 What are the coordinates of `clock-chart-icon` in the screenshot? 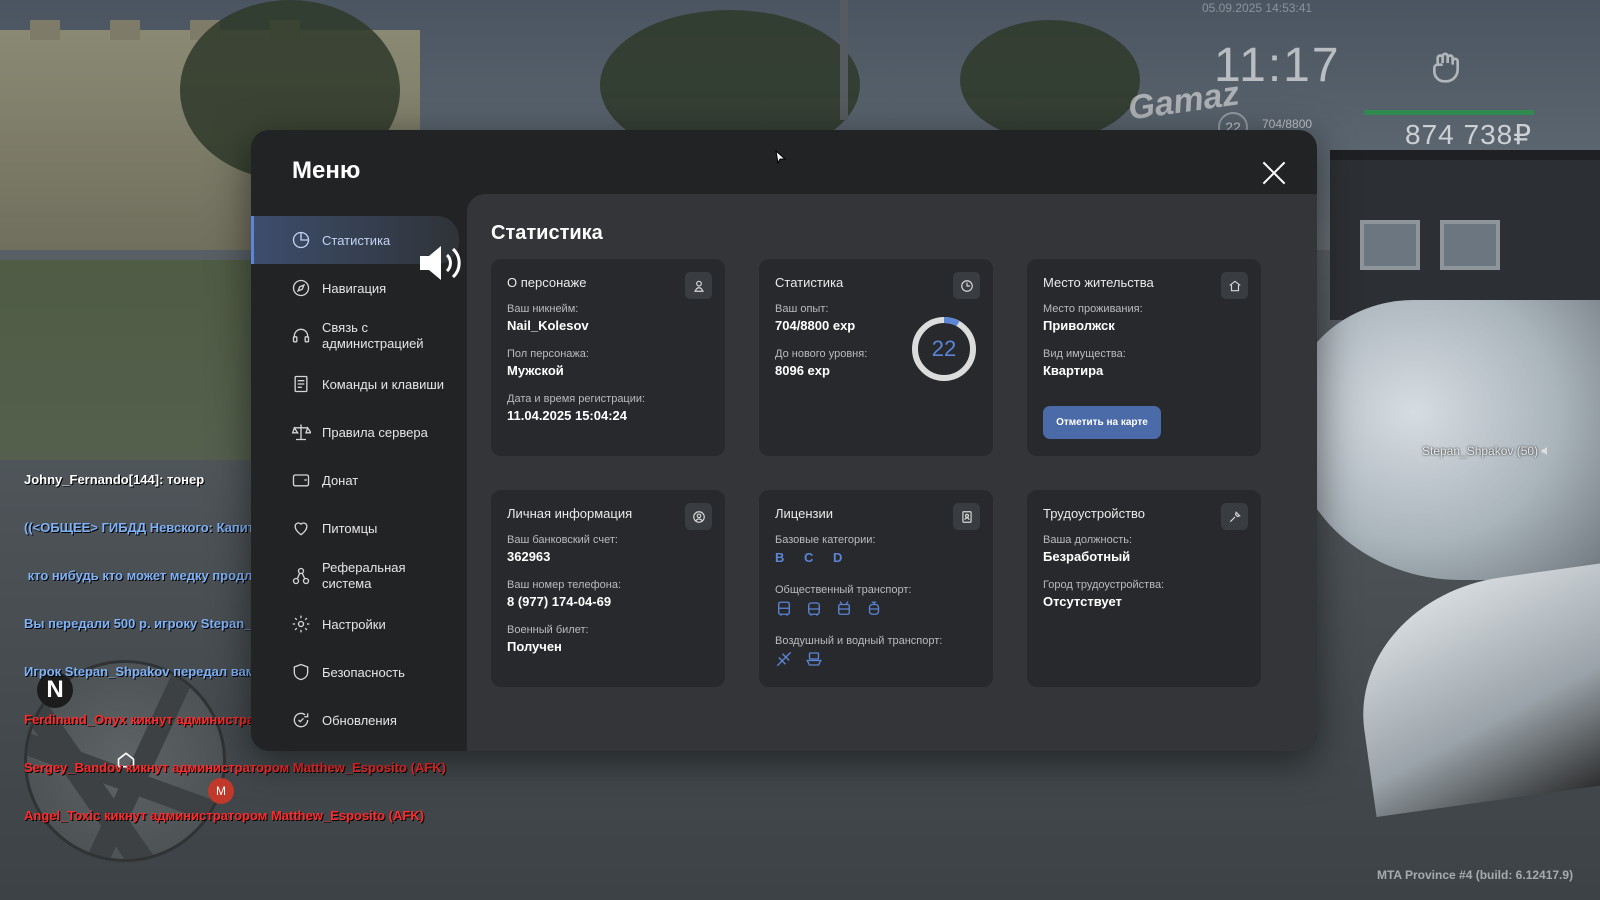 It's located at (966, 285).